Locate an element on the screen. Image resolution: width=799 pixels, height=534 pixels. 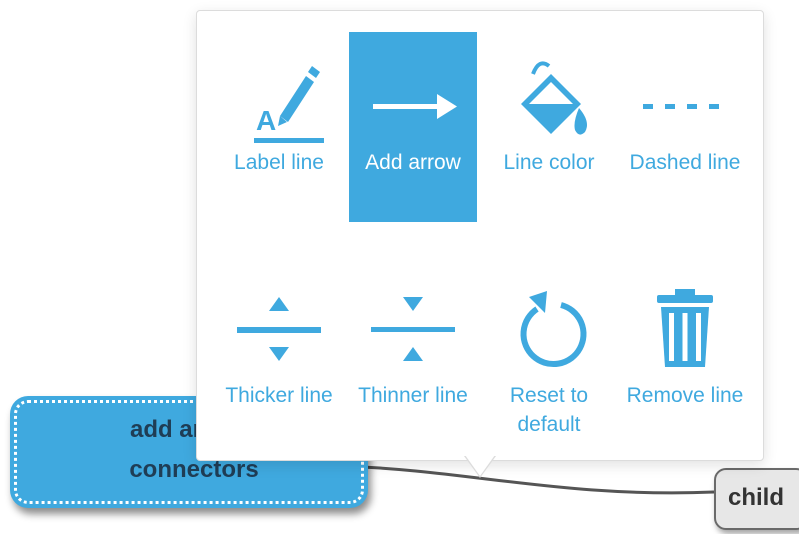
menu-item-line-color: Line color is located at coordinates (549, 127).